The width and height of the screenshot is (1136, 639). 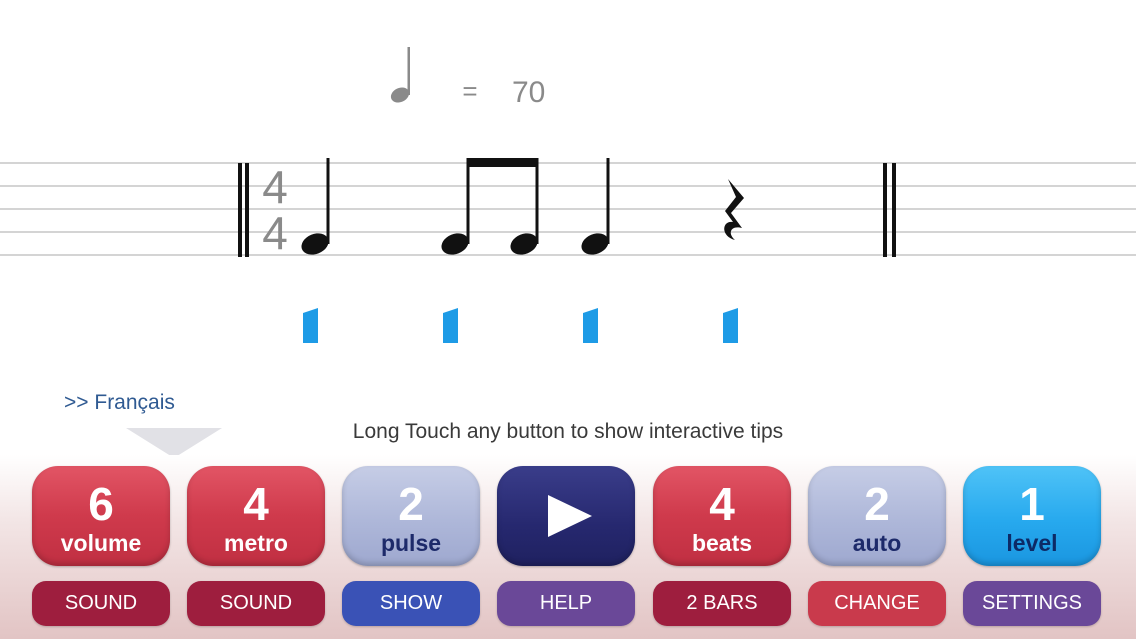 I want to click on metro-value: 4, so click(x=256, y=504).